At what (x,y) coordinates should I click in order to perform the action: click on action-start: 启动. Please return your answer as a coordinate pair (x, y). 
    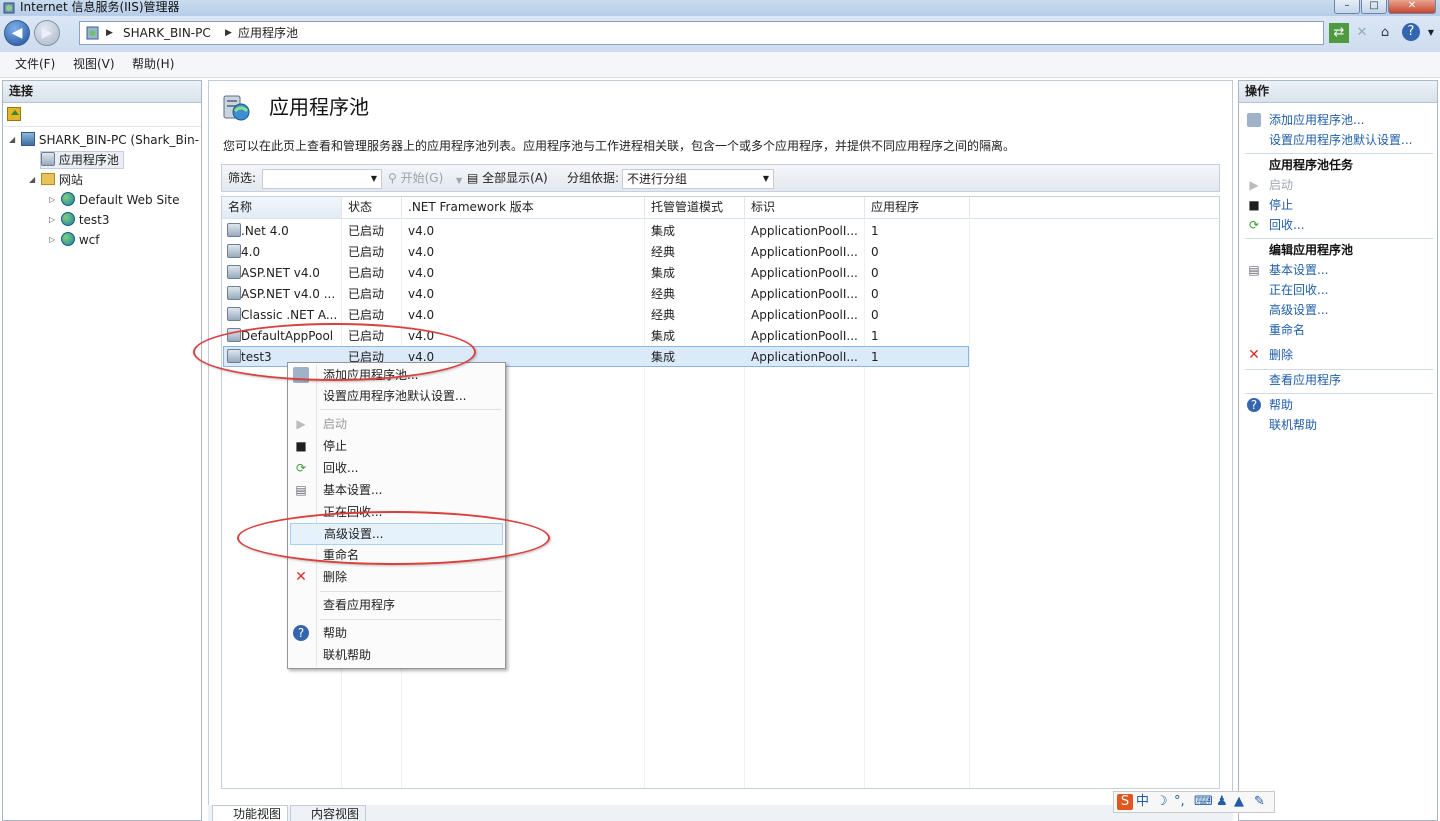
    Looking at the image, I should click on (1281, 185).